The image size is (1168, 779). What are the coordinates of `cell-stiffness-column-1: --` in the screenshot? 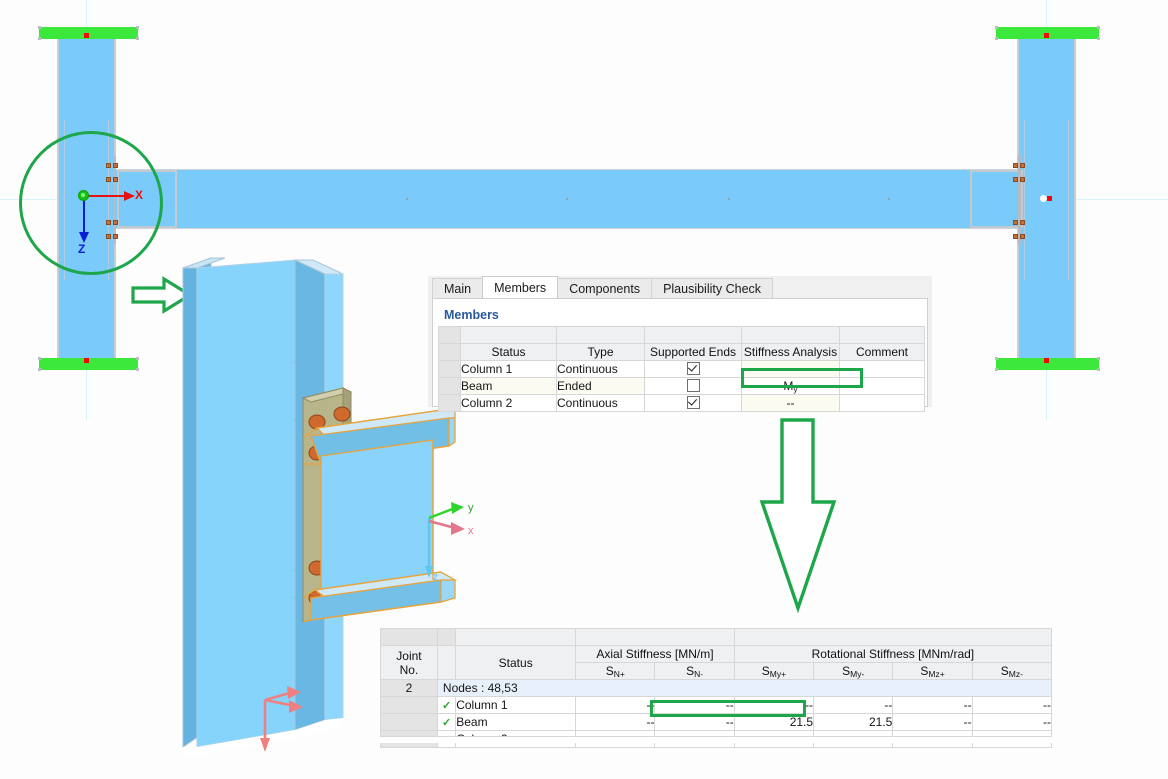 It's located at (790, 369).